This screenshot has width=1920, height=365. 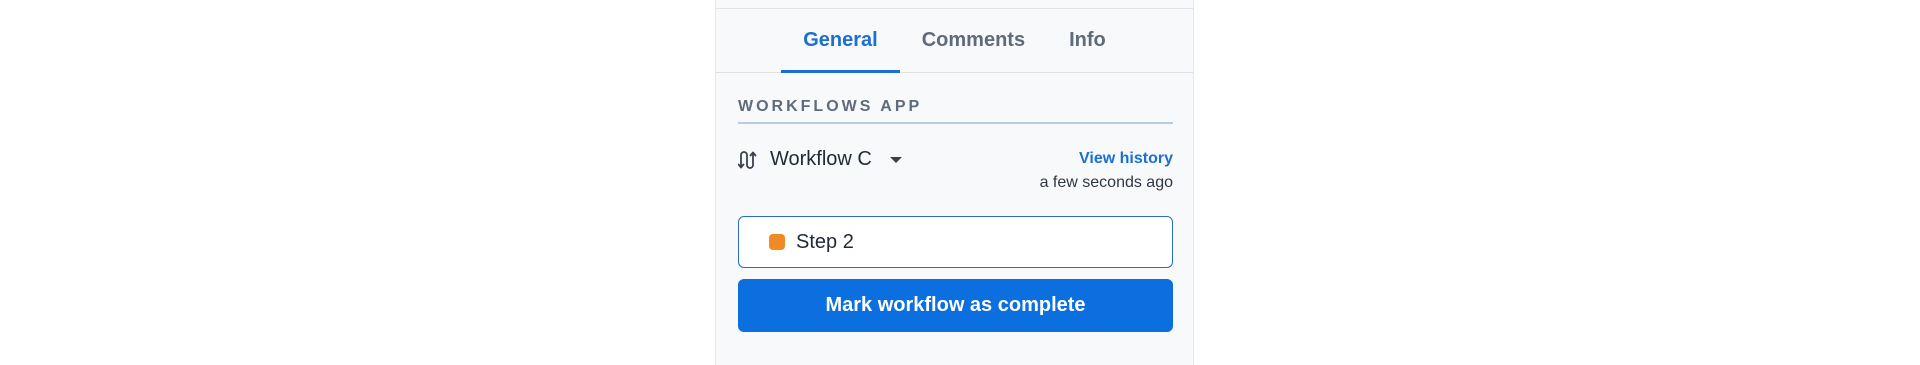 I want to click on workflow-name: Workflow C, so click(x=821, y=159).